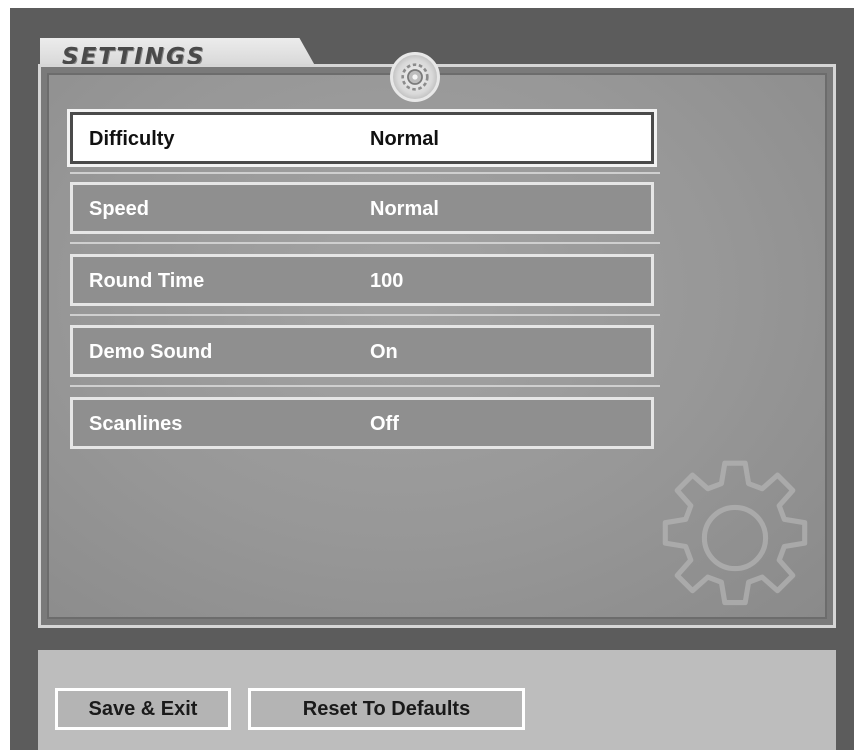 Image resolution: width=854 pixels, height=754 pixels. Describe the element at coordinates (386, 709) in the screenshot. I see `reset-defaults-button: Reset To Defaults` at that location.